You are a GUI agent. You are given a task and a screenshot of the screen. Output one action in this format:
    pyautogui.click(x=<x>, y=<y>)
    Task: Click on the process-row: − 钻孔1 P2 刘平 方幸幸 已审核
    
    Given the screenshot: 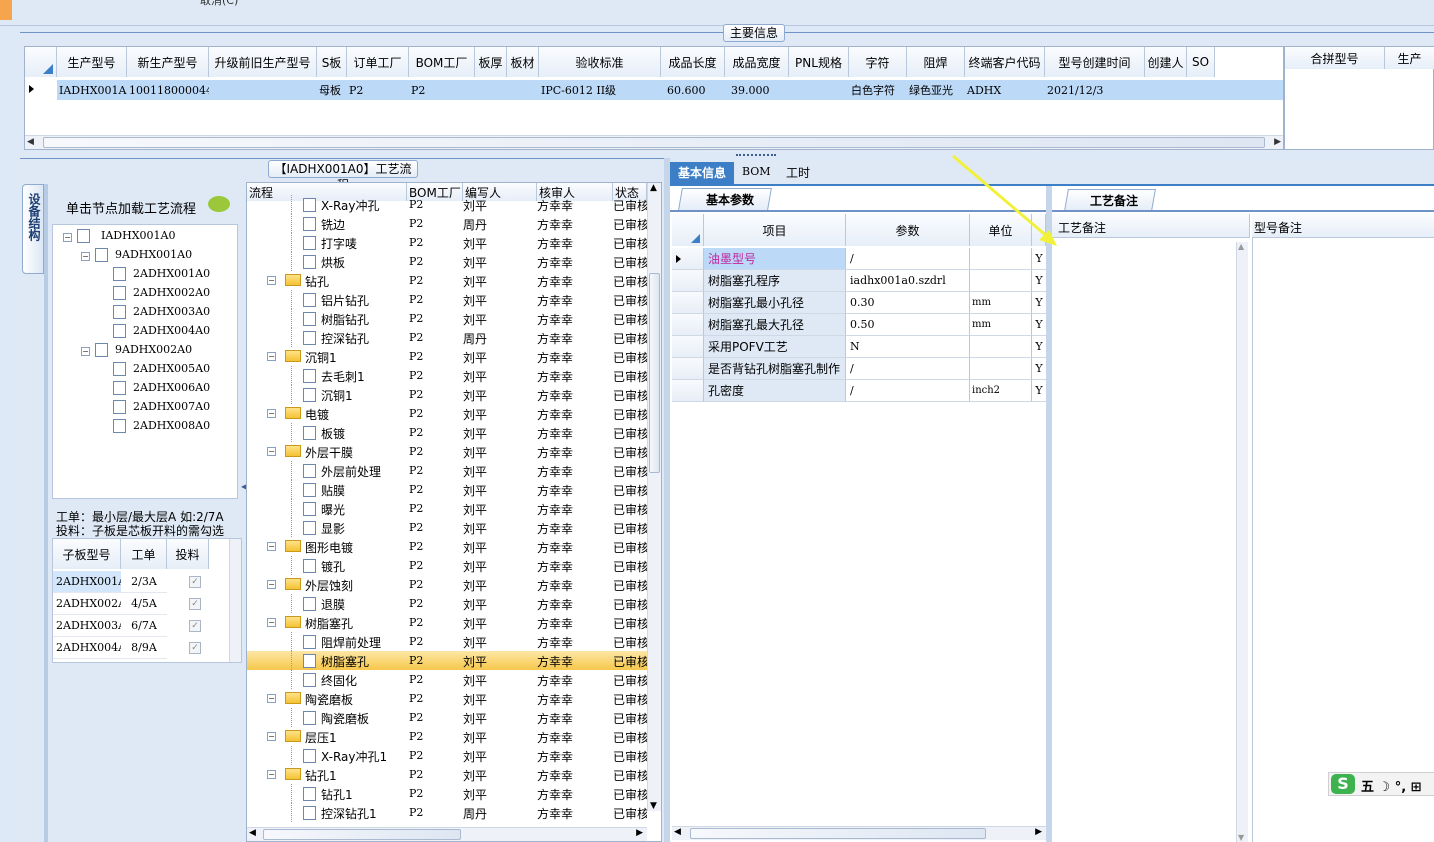 What is the action you would take?
    pyautogui.click(x=447, y=774)
    